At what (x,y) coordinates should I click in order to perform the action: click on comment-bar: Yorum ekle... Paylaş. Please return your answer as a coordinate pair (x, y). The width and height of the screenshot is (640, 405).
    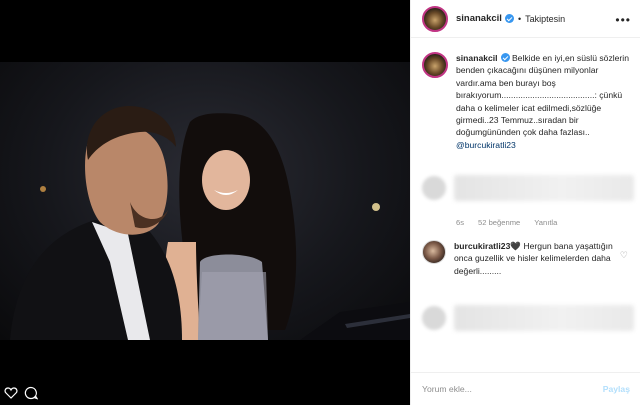
    Looking at the image, I should click on (525, 388).